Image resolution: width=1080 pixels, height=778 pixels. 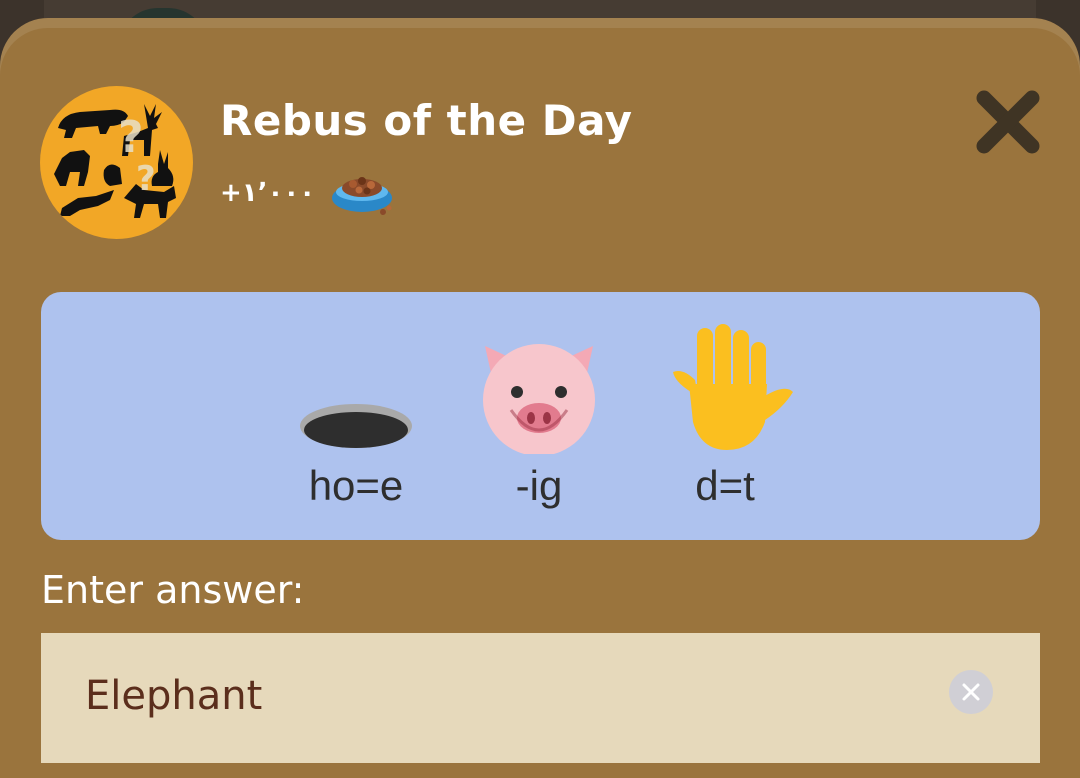 What do you see at coordinates (539, 485) in the screenshot?
I see `clue-text: -ig` at bounding box center [539, 485].